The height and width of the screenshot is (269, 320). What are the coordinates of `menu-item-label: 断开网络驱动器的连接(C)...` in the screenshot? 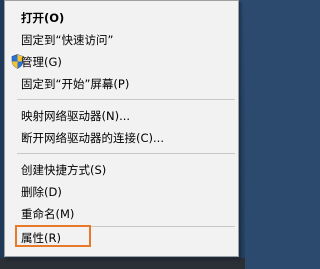 It's located at (92, 138).